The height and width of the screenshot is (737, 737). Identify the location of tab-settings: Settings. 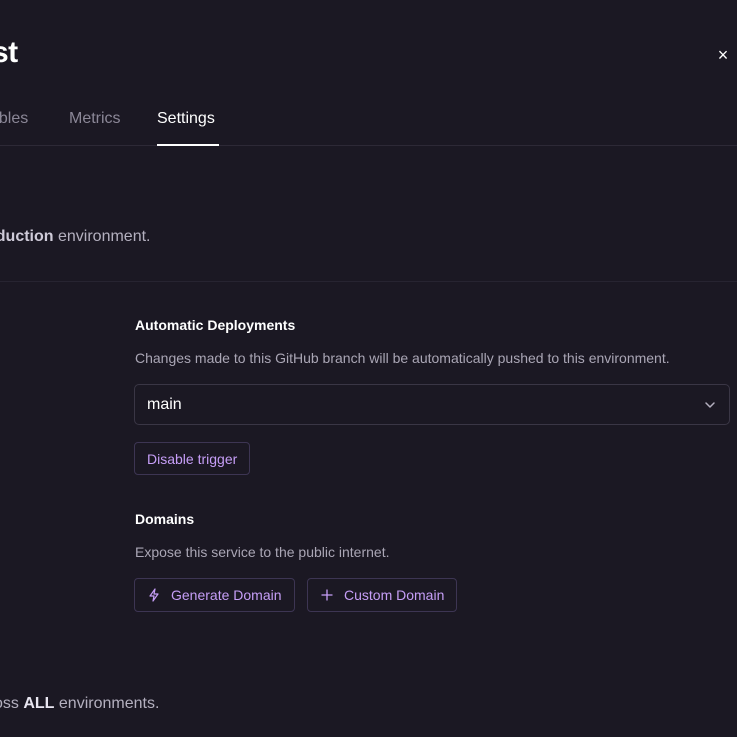
(186, 119).